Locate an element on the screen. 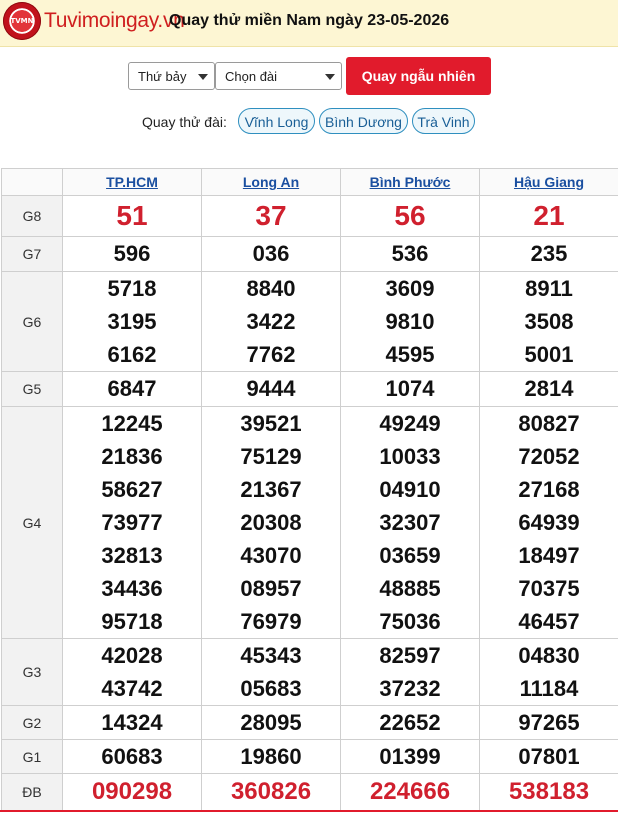  prize-label: G3 is located at coordinates (32, 672).